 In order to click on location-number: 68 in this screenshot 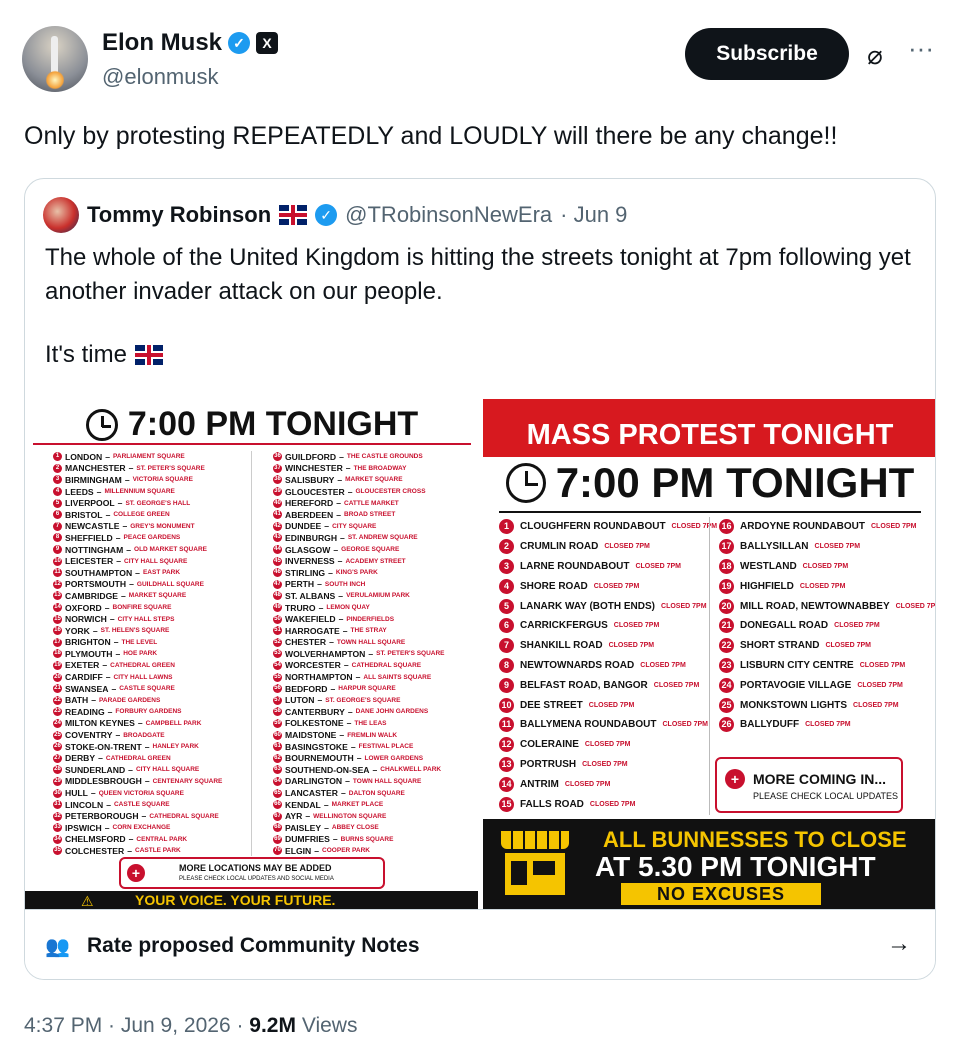, I will do `click(277, 828)`.